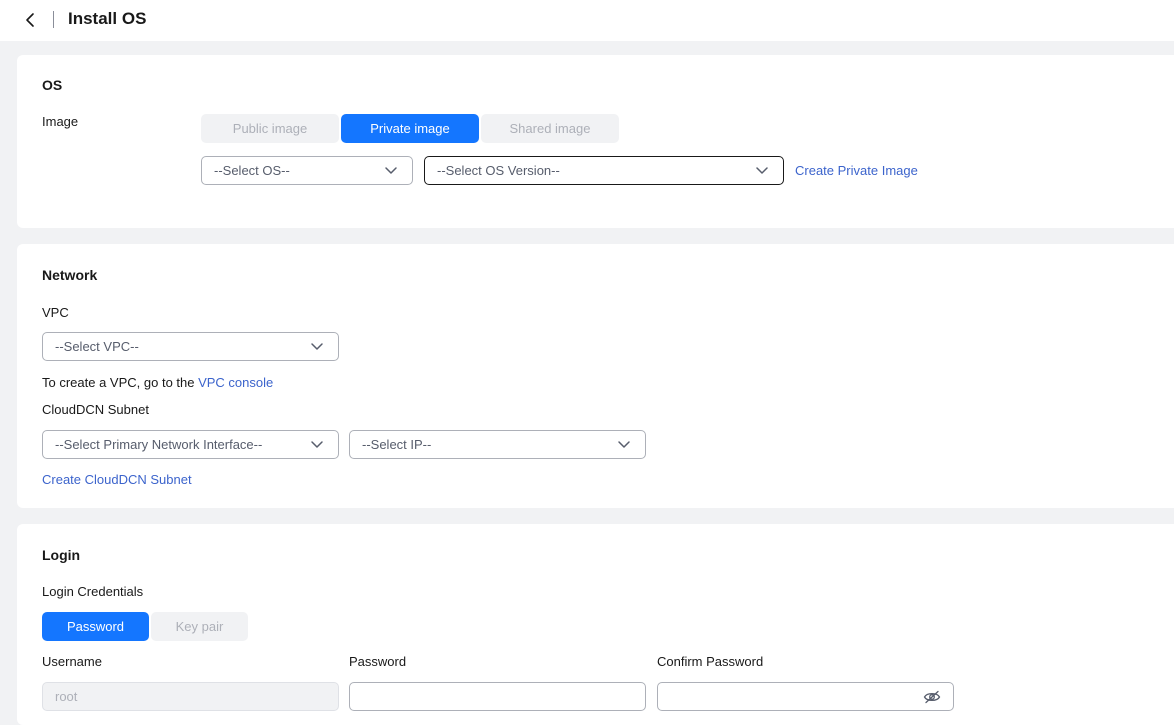 Image resolution: width=1174 pixels, height=725 pixels. Describe the element at coordinates (72, 661) in the screenshot. I see `username-label: Username` at that location.